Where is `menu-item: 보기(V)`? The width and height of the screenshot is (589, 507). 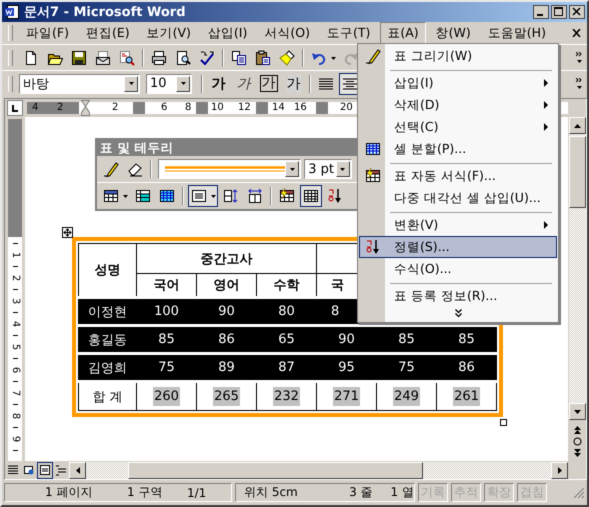 menu-item: 보기(V) is located at coordinates (169, 33).